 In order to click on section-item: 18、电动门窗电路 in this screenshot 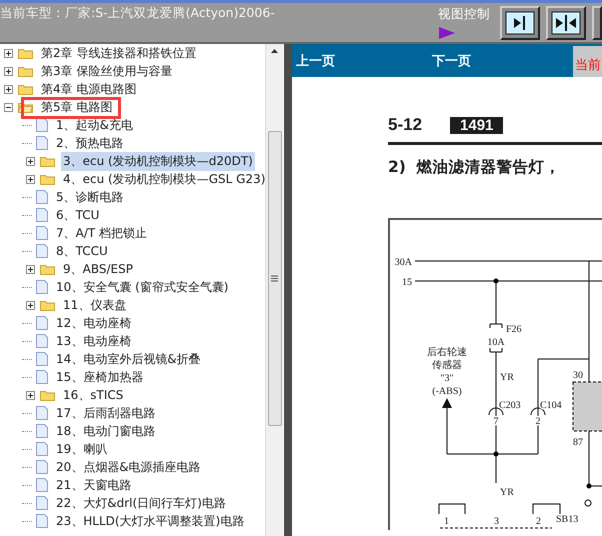, I will do `click(106, 431)`.